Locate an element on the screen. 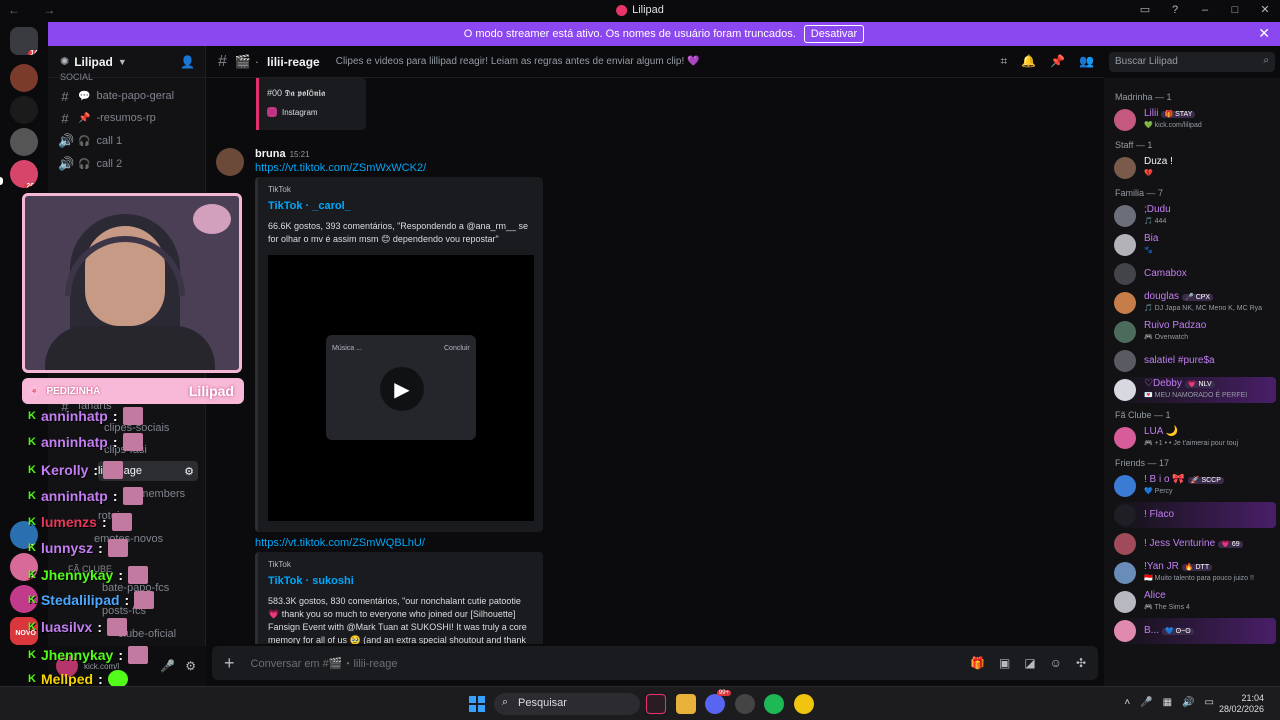 The image size is (1280, 720). message-link: https://vt.tiktok.com/ZSmWxWCK2/ is located at coordinates (340, 168).